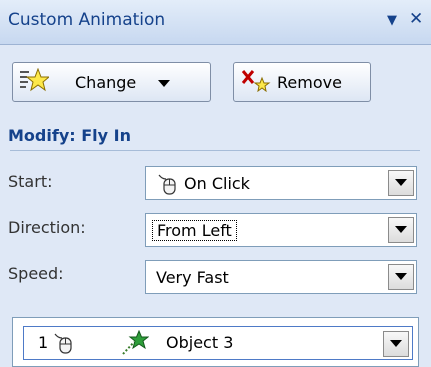 The image size is (431, 367). I want to click on modify-heading: Modify: Fly In, so click(69, 135).